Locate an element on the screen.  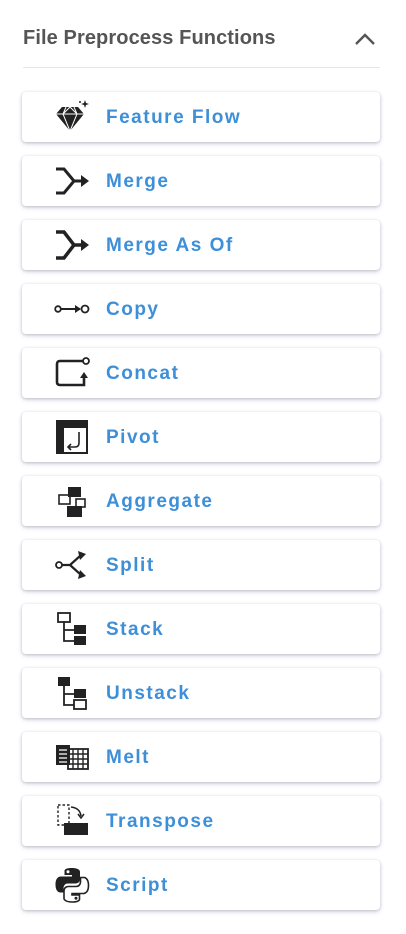
merge-icon is located at coordinates (72, 181).